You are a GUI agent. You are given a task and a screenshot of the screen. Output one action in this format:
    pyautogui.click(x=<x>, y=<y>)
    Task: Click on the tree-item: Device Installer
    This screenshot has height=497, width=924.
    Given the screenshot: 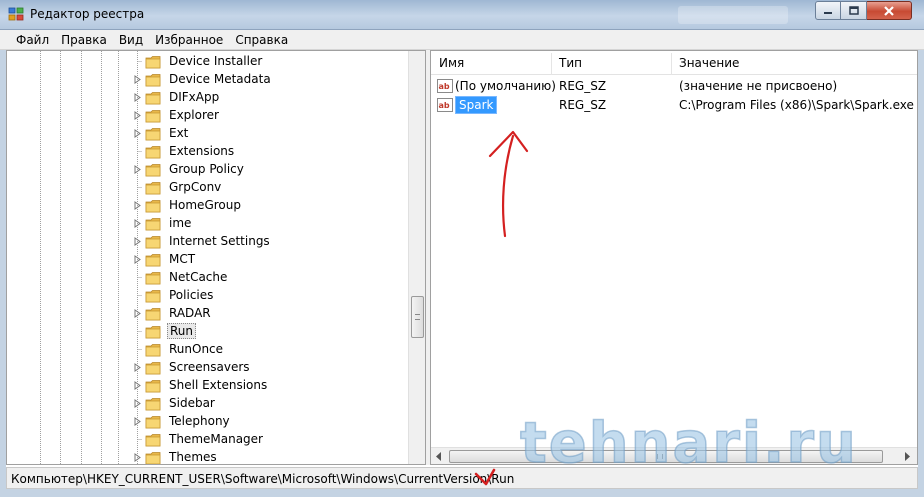 What is the action you would take?
    pyautogui.click(x=273, y=62)
    